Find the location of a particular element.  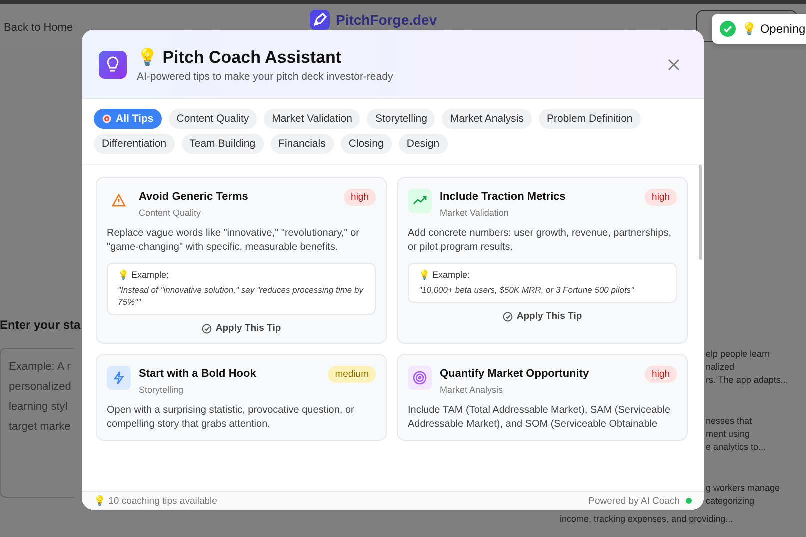

filter-tab: Closing is located at coordinates (366, 144).